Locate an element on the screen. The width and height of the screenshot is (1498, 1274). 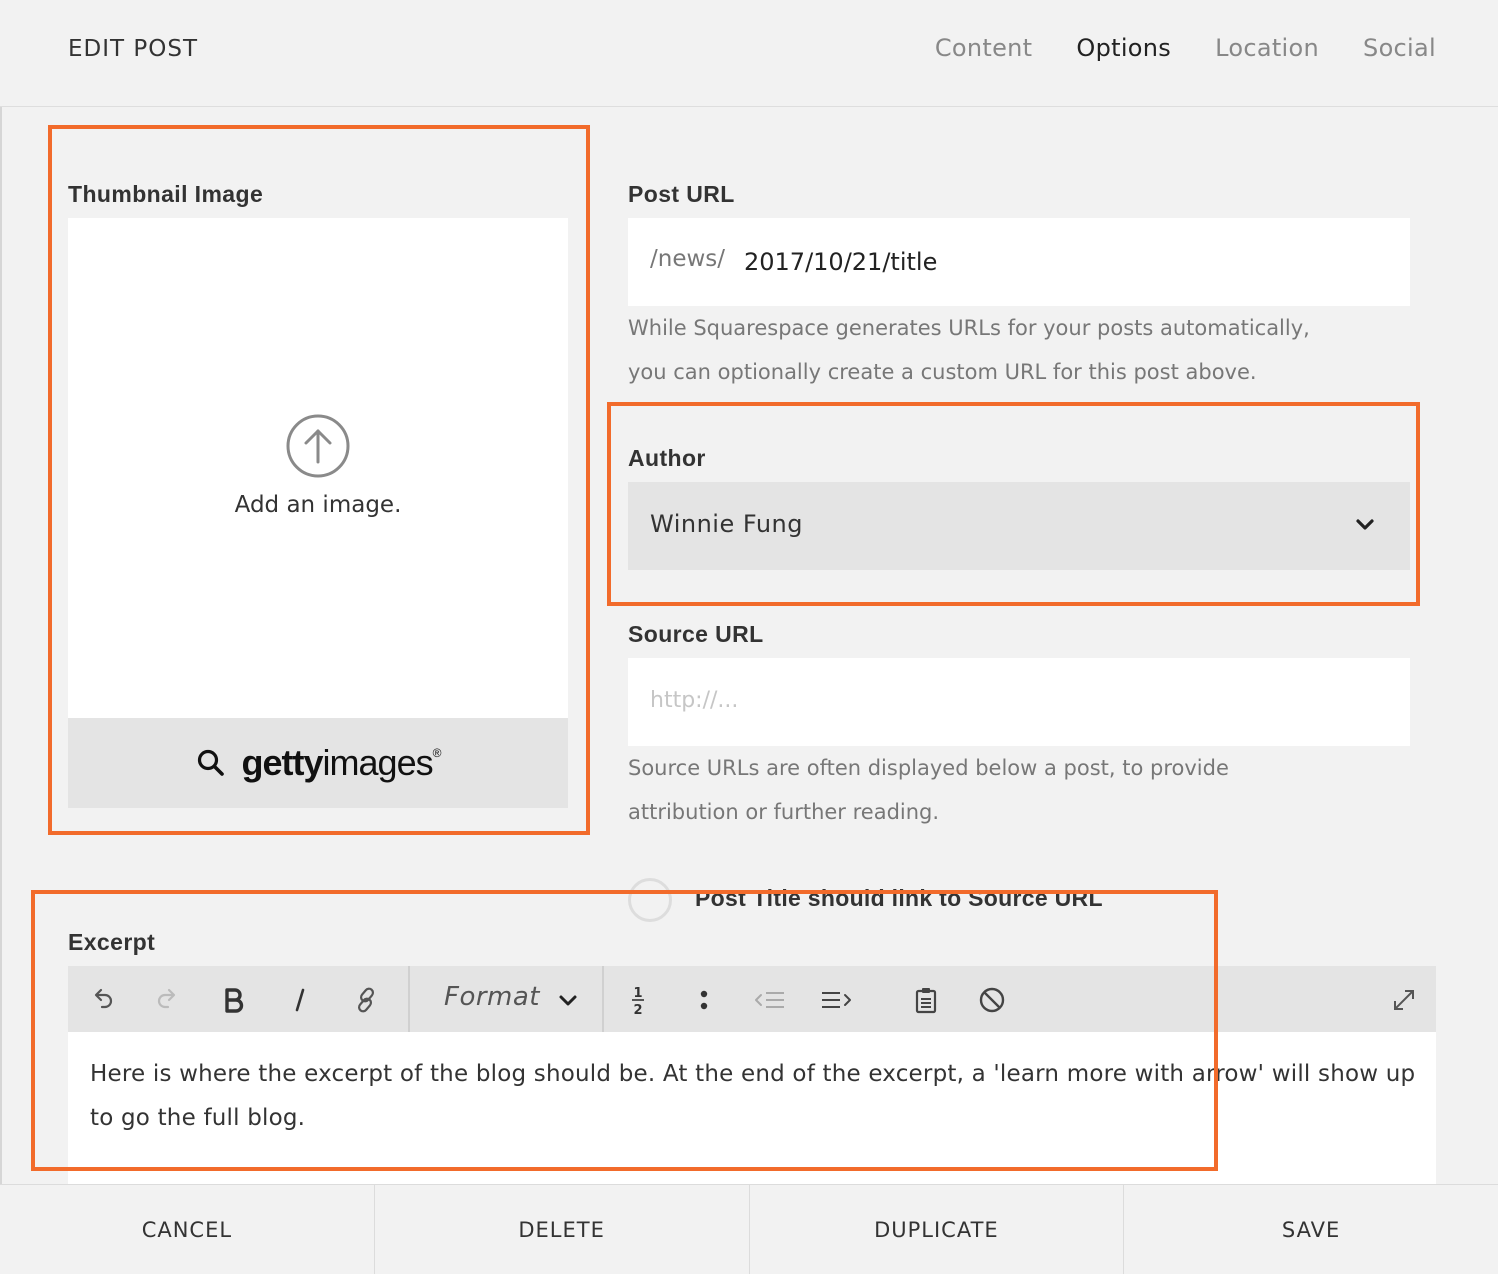
bold-button is located at coordinates (234, 1000).